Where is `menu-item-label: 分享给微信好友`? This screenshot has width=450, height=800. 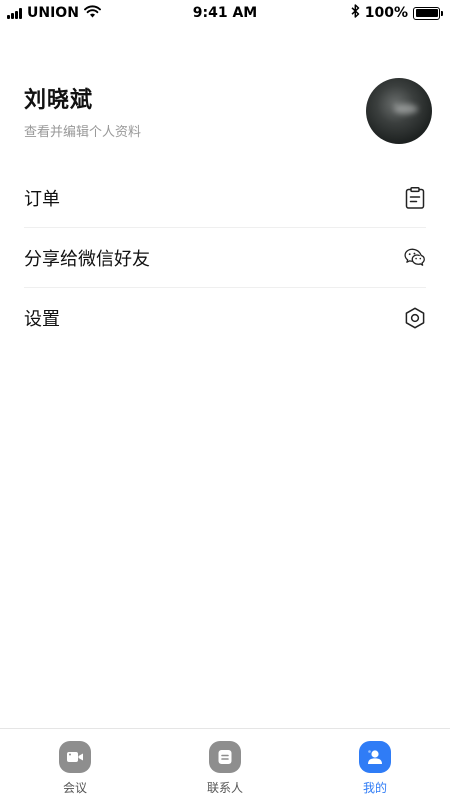
menu-item-label: 分享给微信好友 is located at coordinates (87, 259).